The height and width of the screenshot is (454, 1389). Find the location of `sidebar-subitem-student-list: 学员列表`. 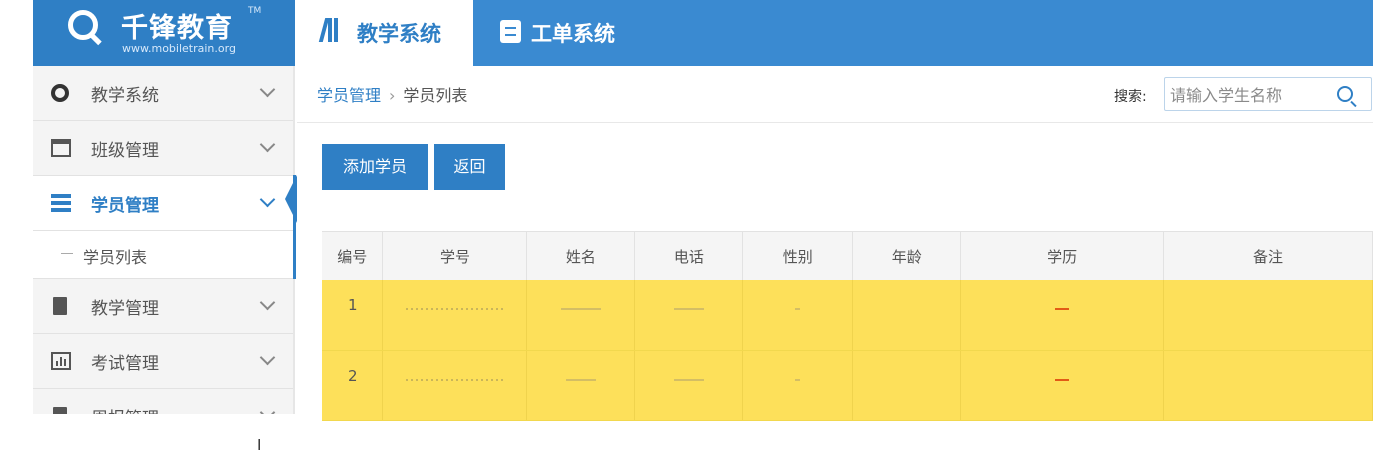

sidebar-subitem-student-list: 学员列表 is located at coordinates (163, 255).